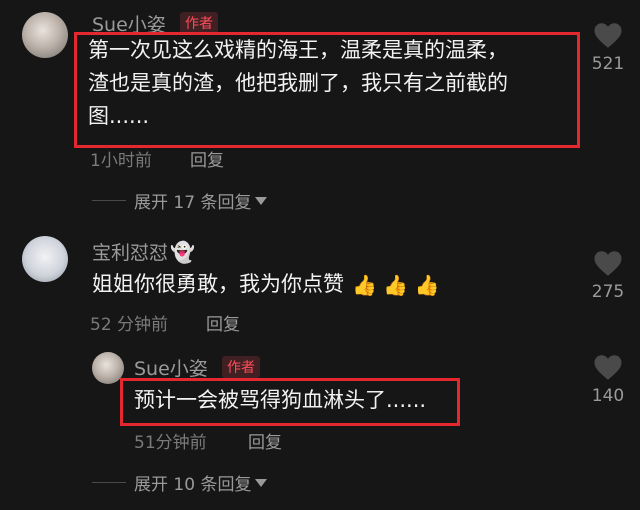 Image resolution: width=640 pixels, height=510 pixels. What do you see at coordinates (608, 278) in the screenshot?
I see `like-button: 275` at bounding box center [608, 278].